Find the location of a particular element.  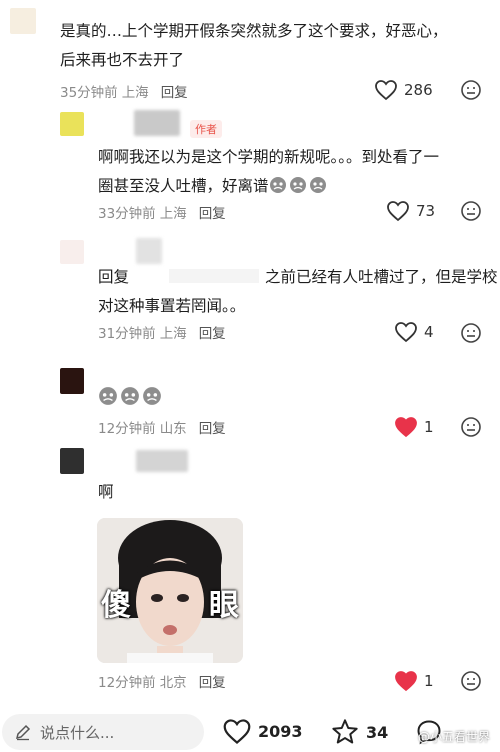

comment-time: 33分钟前 is located at coordinates (127, 214).